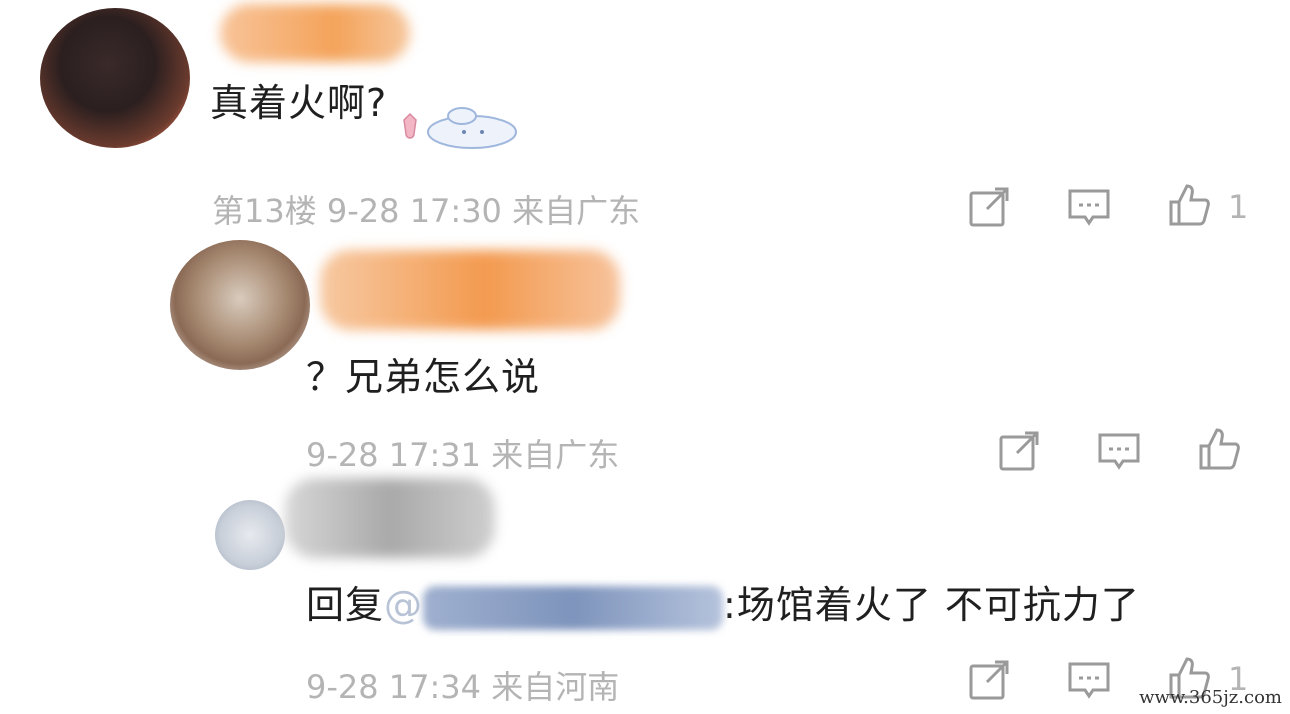 The width and height of the screenshot is (1290, 714). What do you see at coordinates (1210, 697) in the screenshot?
I see `watermark: www.365jz.com` at bounding box center [1210, 697].